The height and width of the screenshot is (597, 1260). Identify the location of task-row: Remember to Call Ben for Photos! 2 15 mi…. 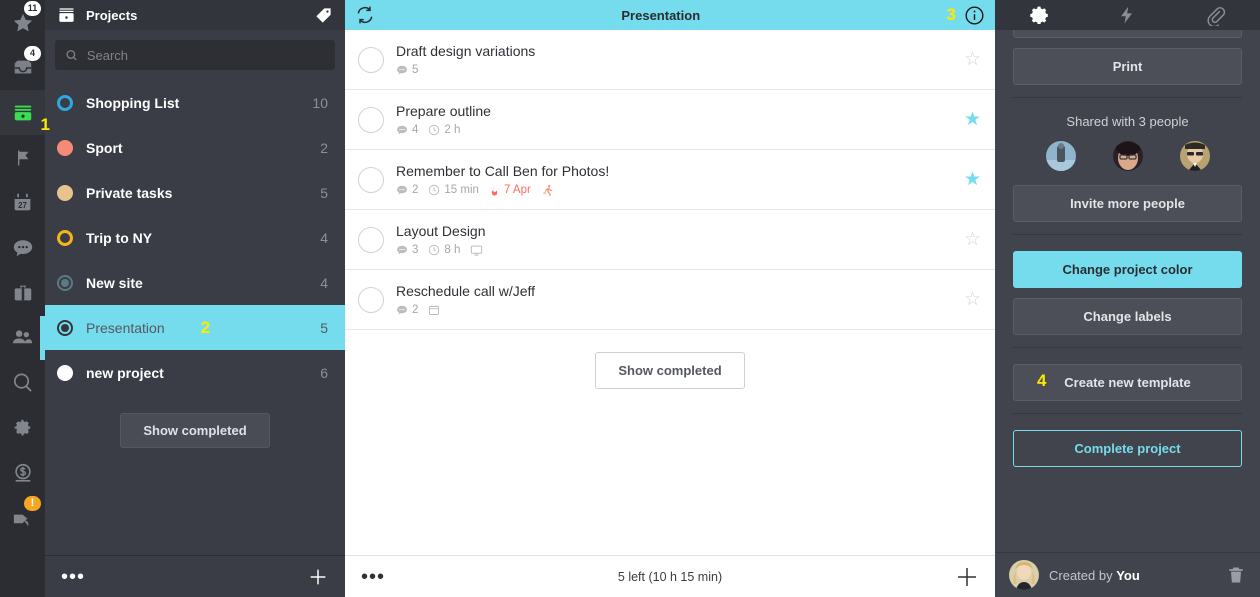
(670, 180).